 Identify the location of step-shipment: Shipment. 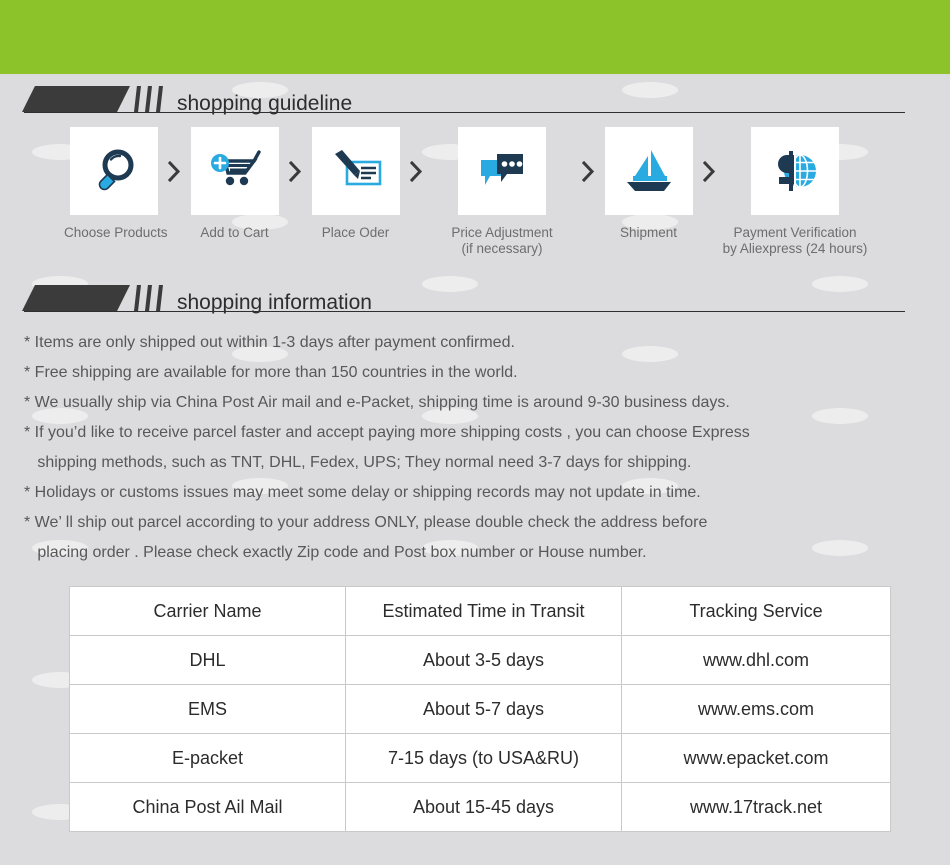
(648, 184).